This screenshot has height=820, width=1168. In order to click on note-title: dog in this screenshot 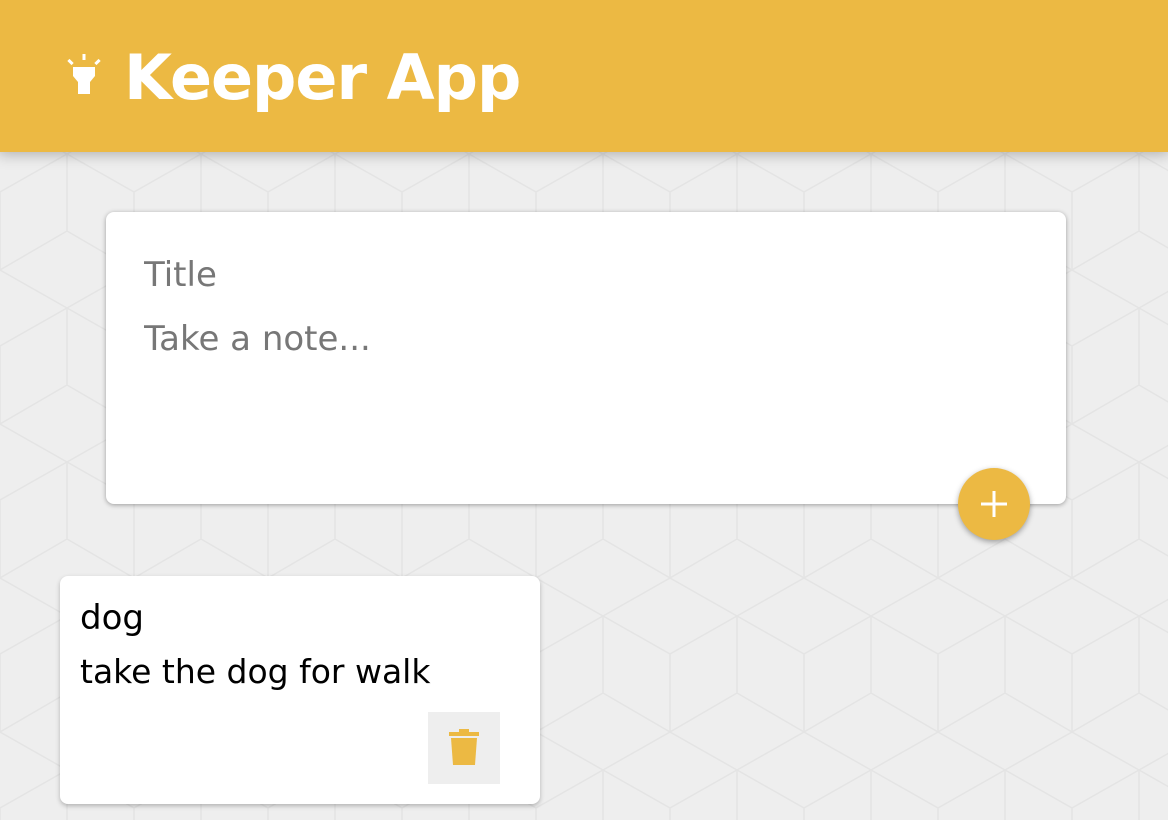, I will do `click(112, 618)`.